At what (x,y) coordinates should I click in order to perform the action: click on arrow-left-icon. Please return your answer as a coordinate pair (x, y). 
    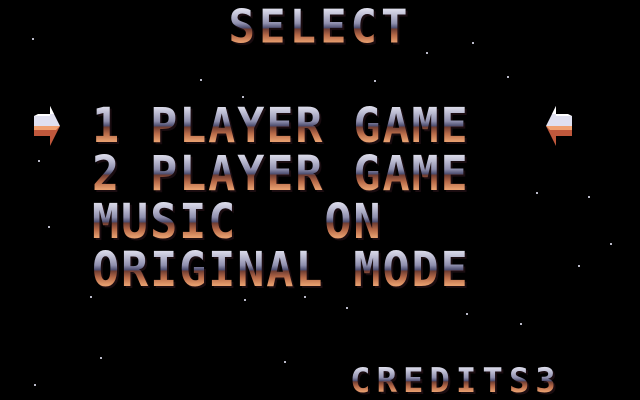
    Looking at the image, I should click on (559, 126).